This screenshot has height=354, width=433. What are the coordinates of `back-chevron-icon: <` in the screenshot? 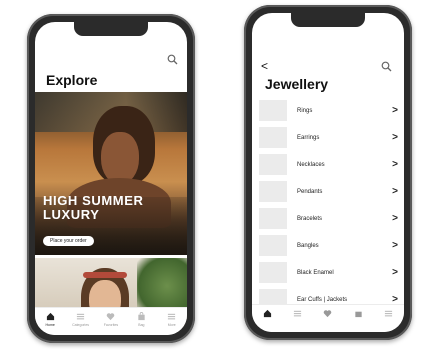 It's located at (264, 66).